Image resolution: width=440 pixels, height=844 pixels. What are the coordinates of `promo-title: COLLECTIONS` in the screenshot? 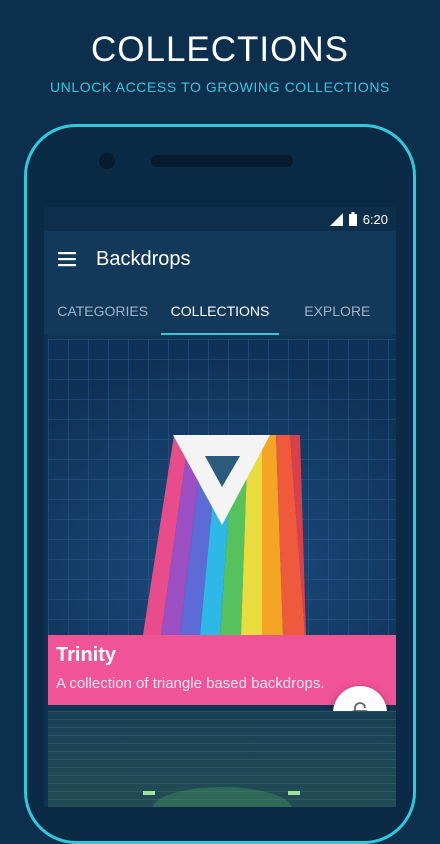 It's located at (220, 49).